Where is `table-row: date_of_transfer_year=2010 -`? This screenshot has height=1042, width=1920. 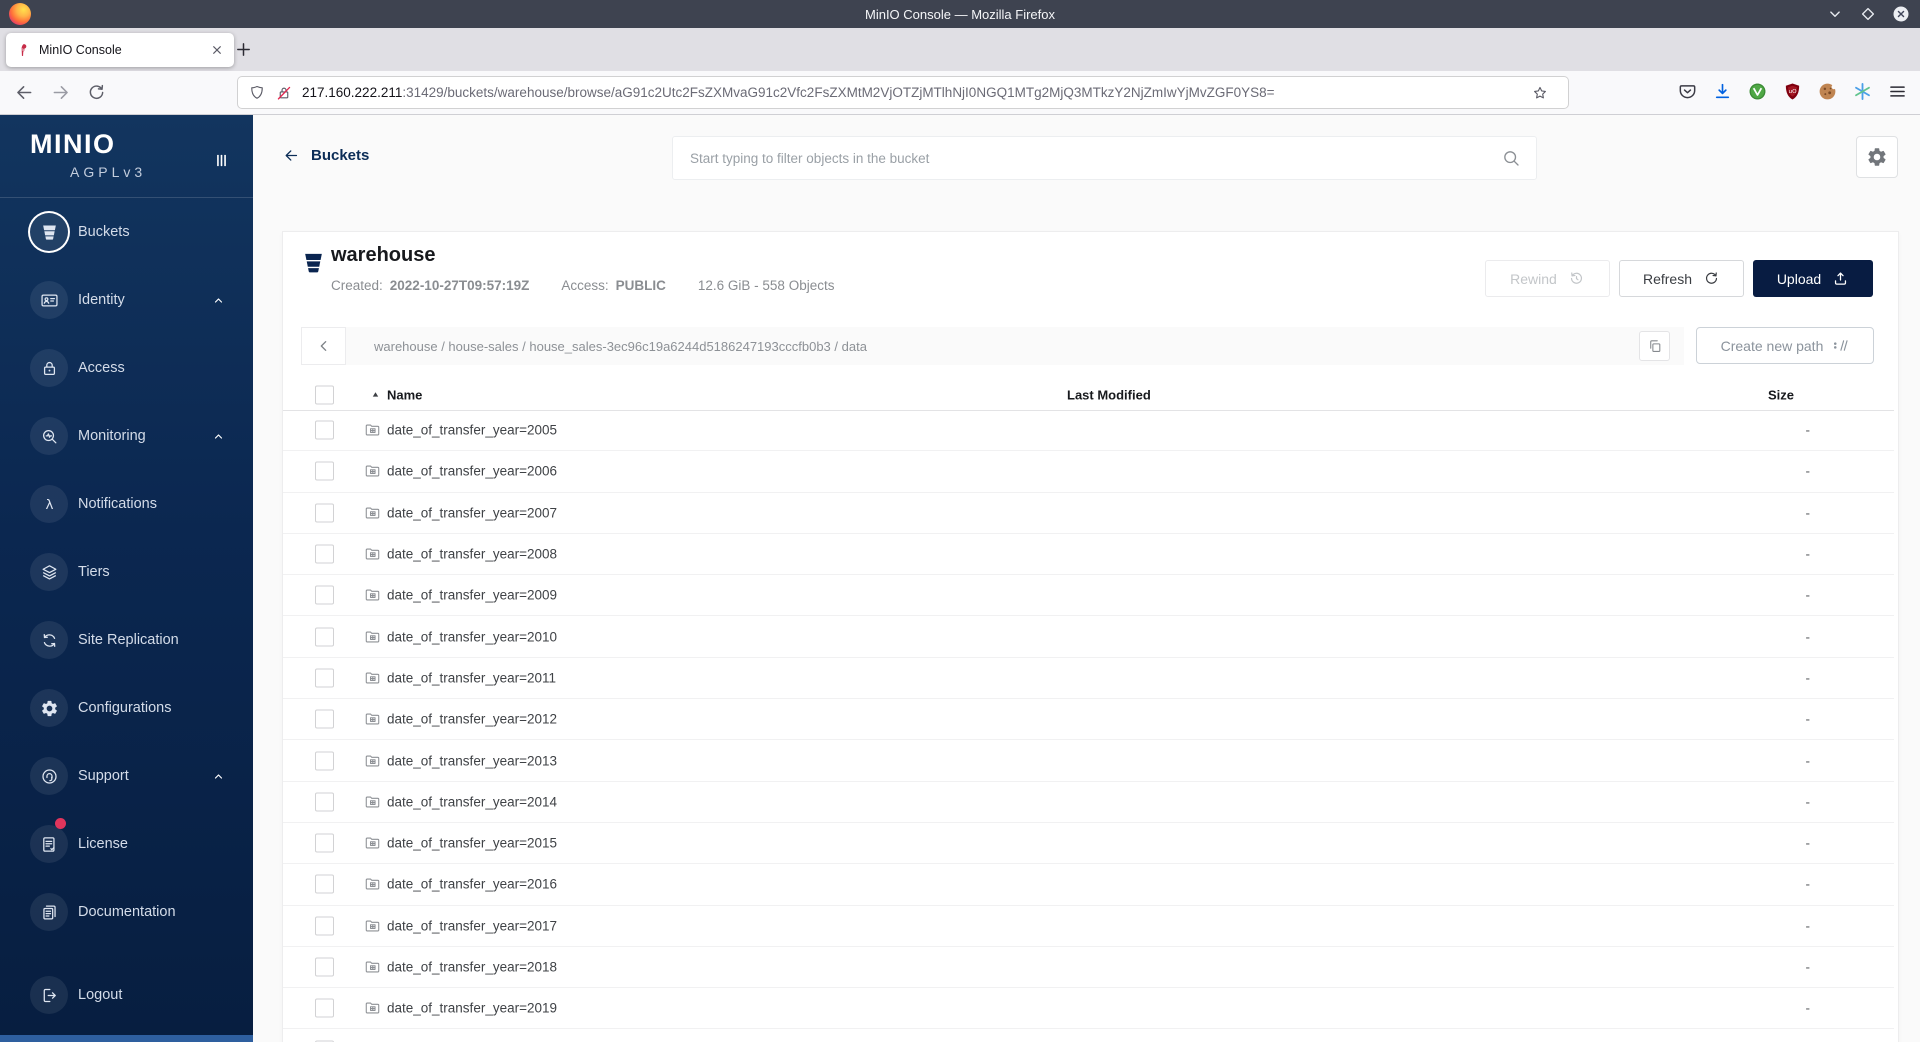 table-row: date_of_transfer_year=2010 - is located at coordinates (1088, 637).